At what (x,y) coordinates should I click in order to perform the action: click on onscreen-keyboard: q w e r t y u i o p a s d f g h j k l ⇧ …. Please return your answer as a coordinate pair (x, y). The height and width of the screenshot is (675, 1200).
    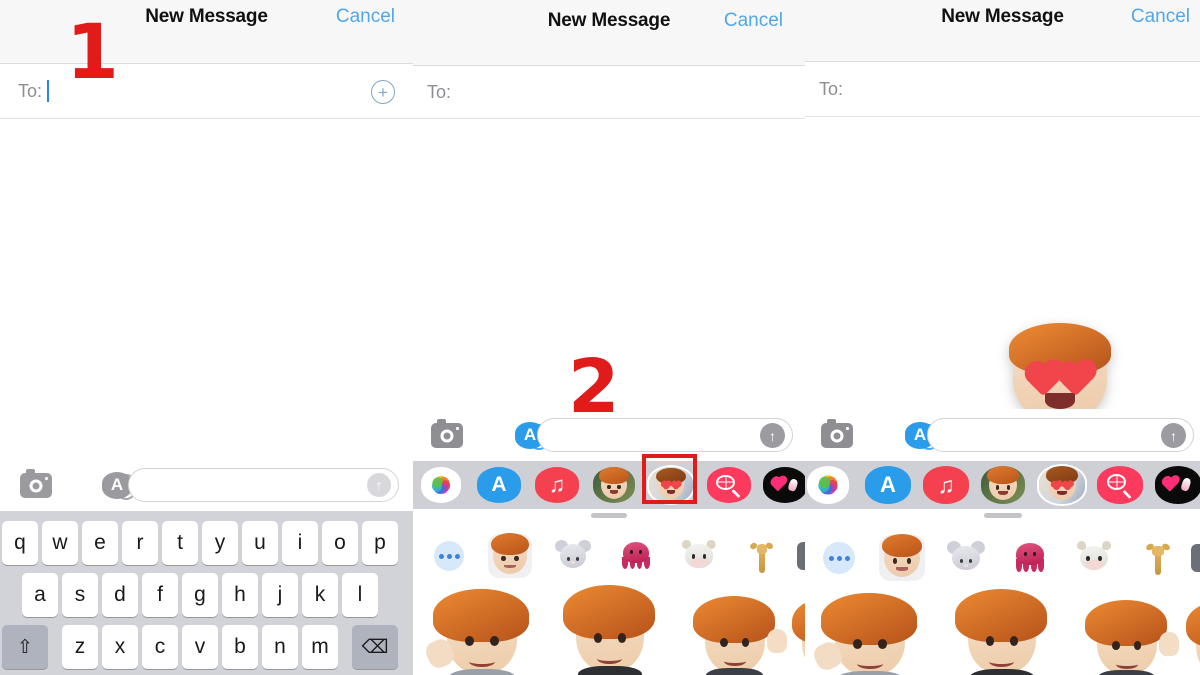
    Looking at the image, I should click on (206, 593).